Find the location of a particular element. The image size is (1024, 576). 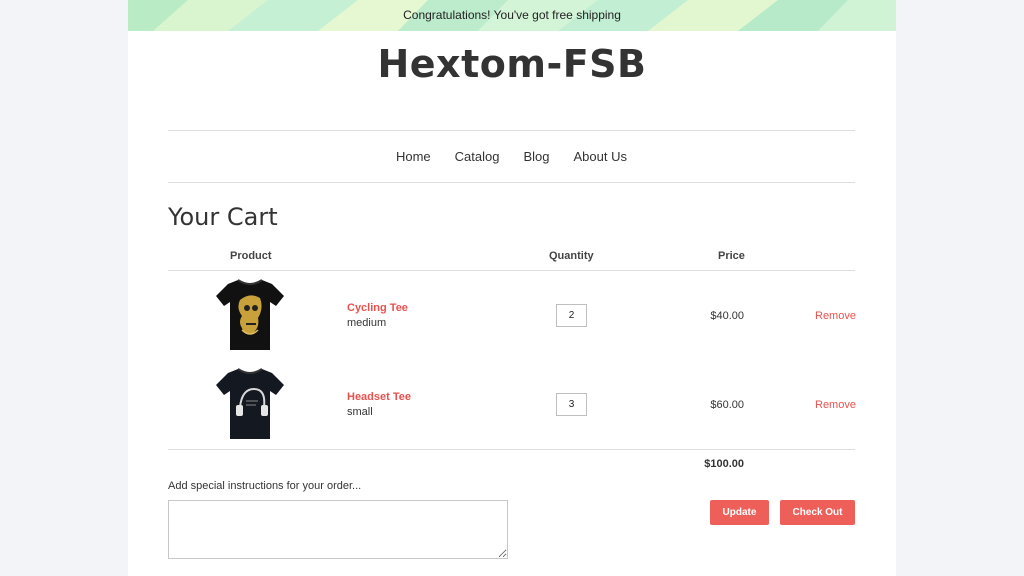

checkout-button: Check Out is located at coordinates (817, 512).